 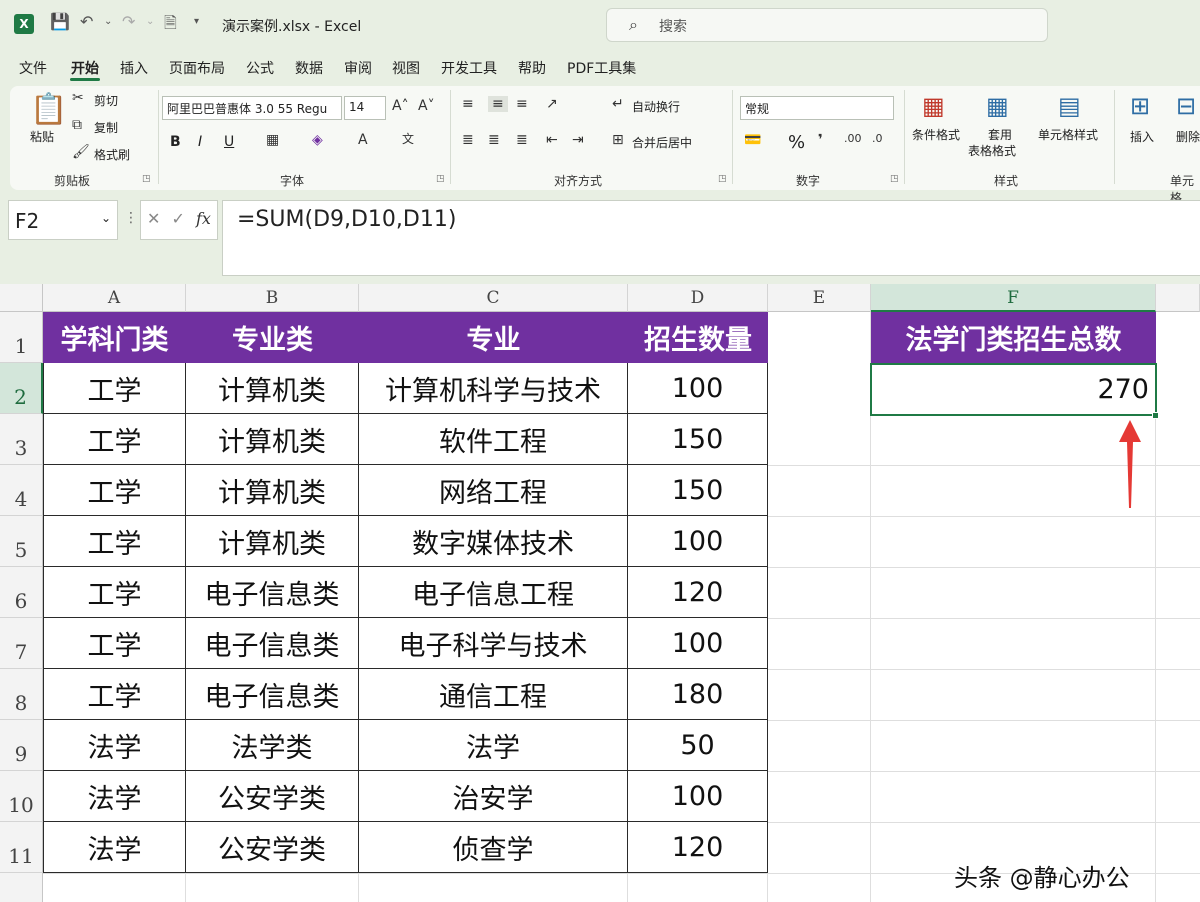 I want to click on merge-center-icon: ⊞, so click(x=618, y=140).